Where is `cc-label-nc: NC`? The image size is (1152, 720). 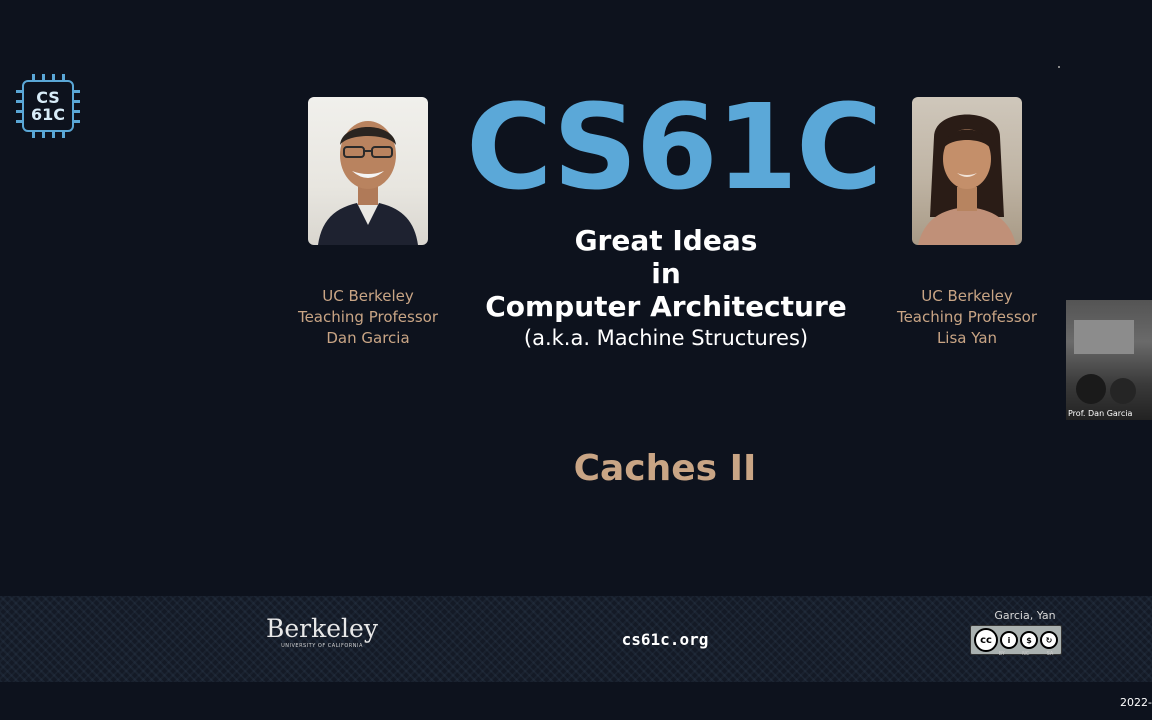
cc-label-nc: NC is located at coordinates (1026, 654).